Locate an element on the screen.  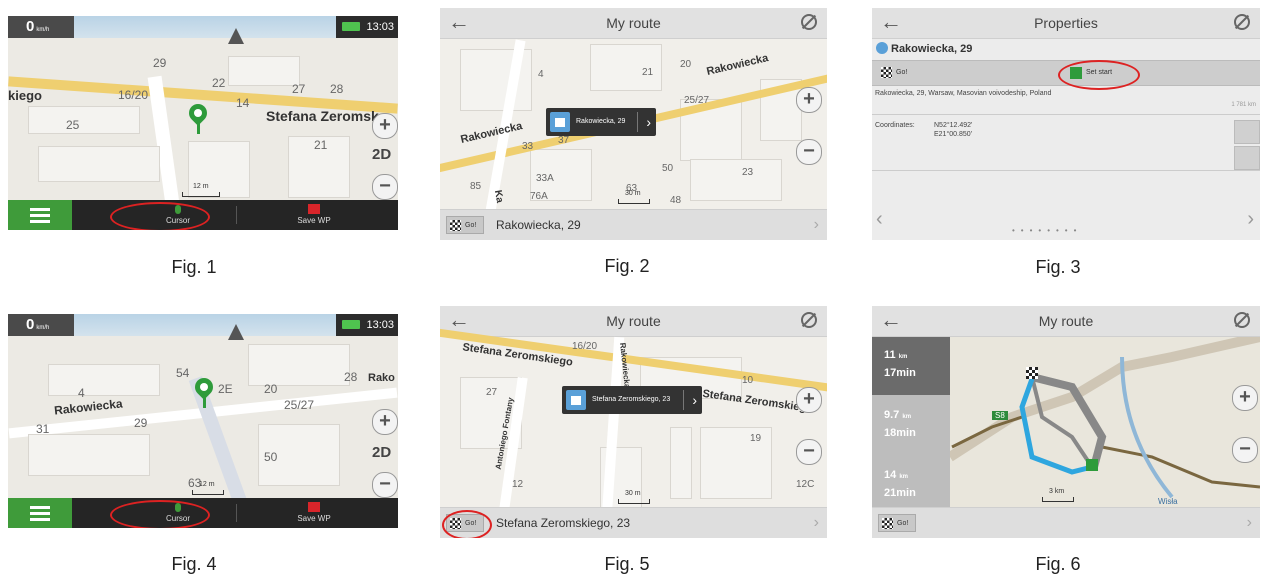
send-button is located at coordinates (1247, 158).